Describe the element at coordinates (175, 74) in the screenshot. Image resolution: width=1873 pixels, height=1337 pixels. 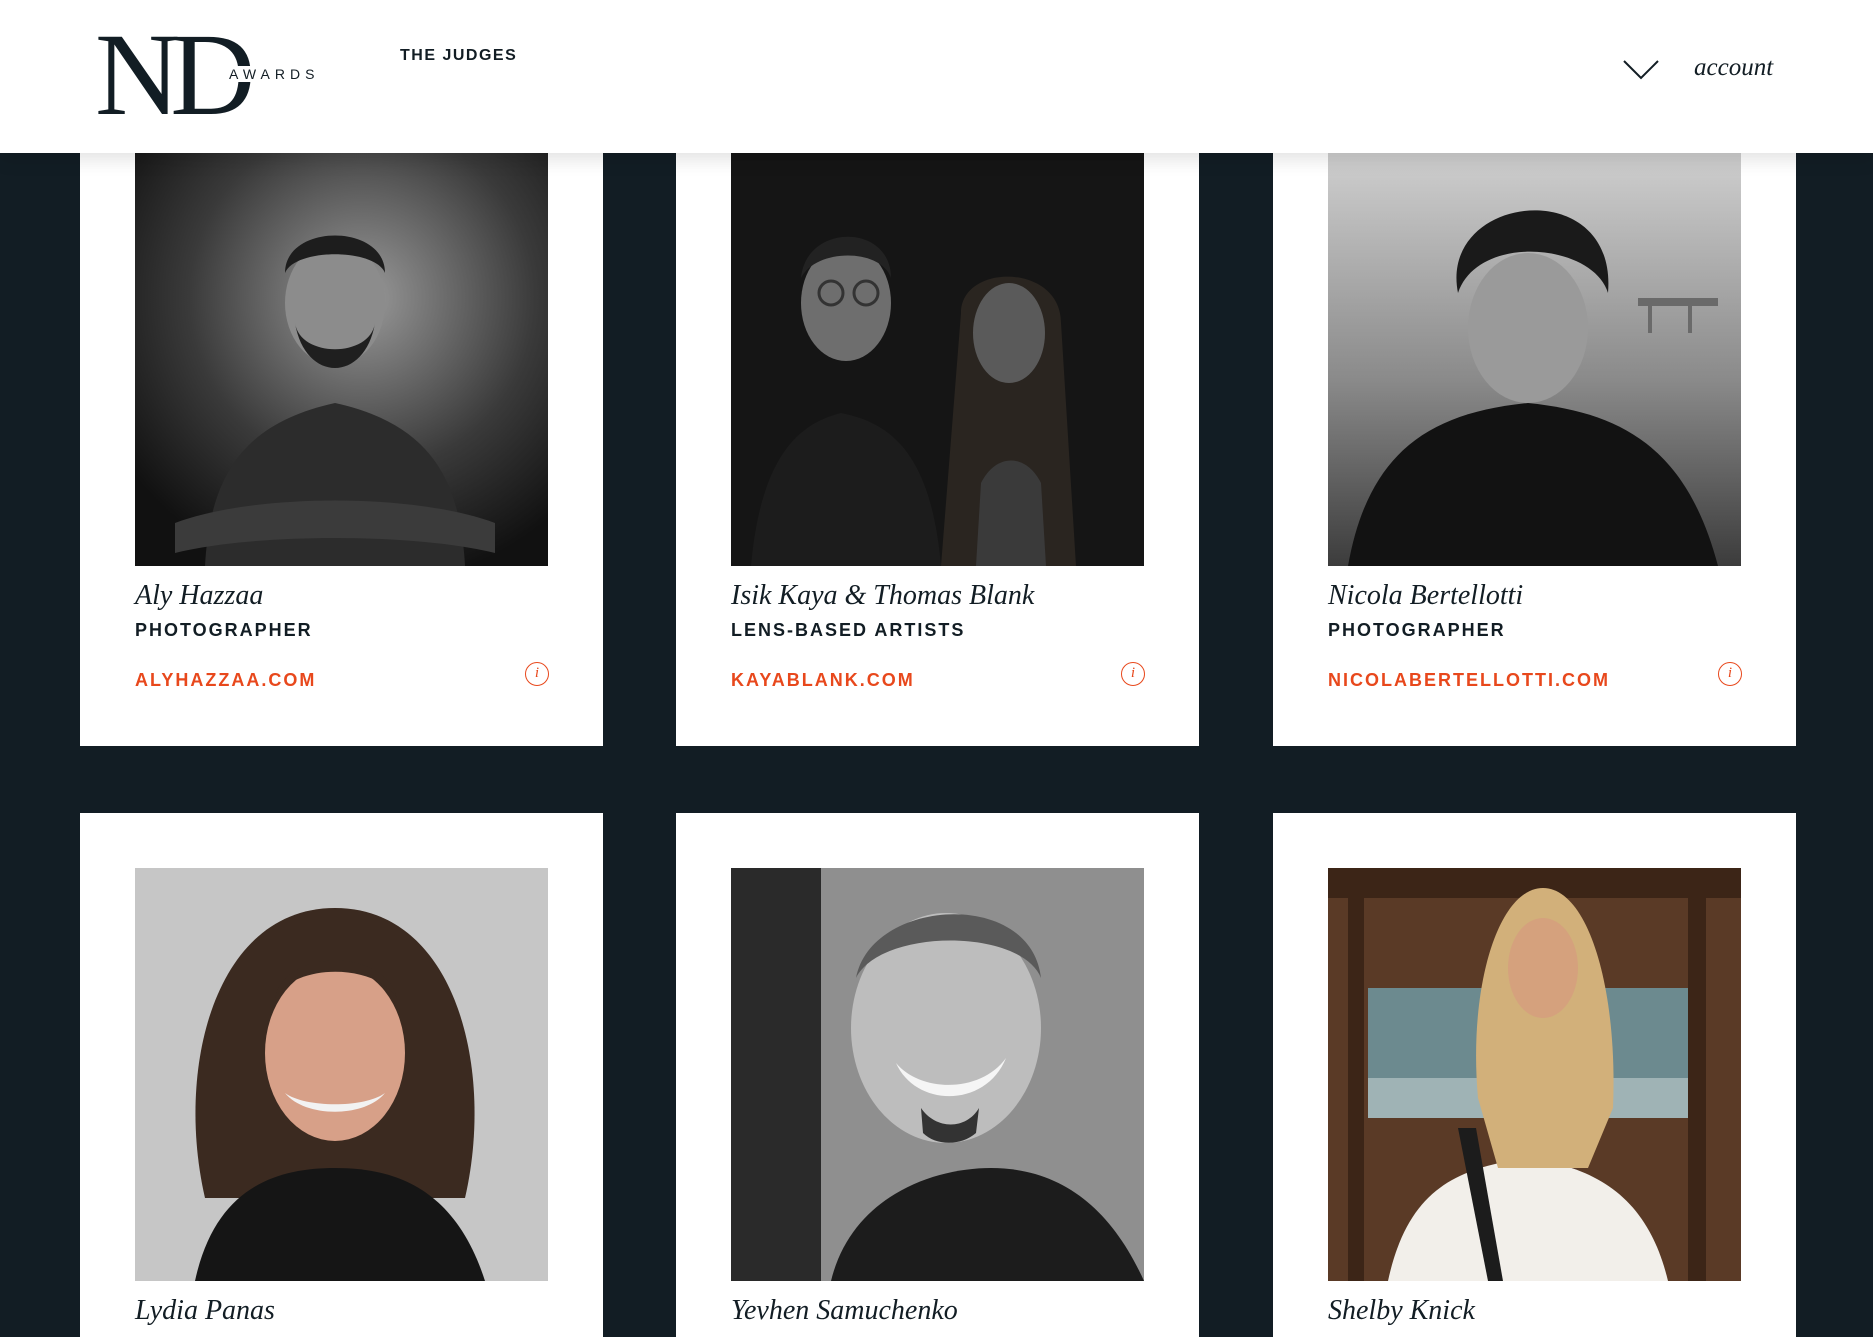
I see `logo-letters: ND` at that location.